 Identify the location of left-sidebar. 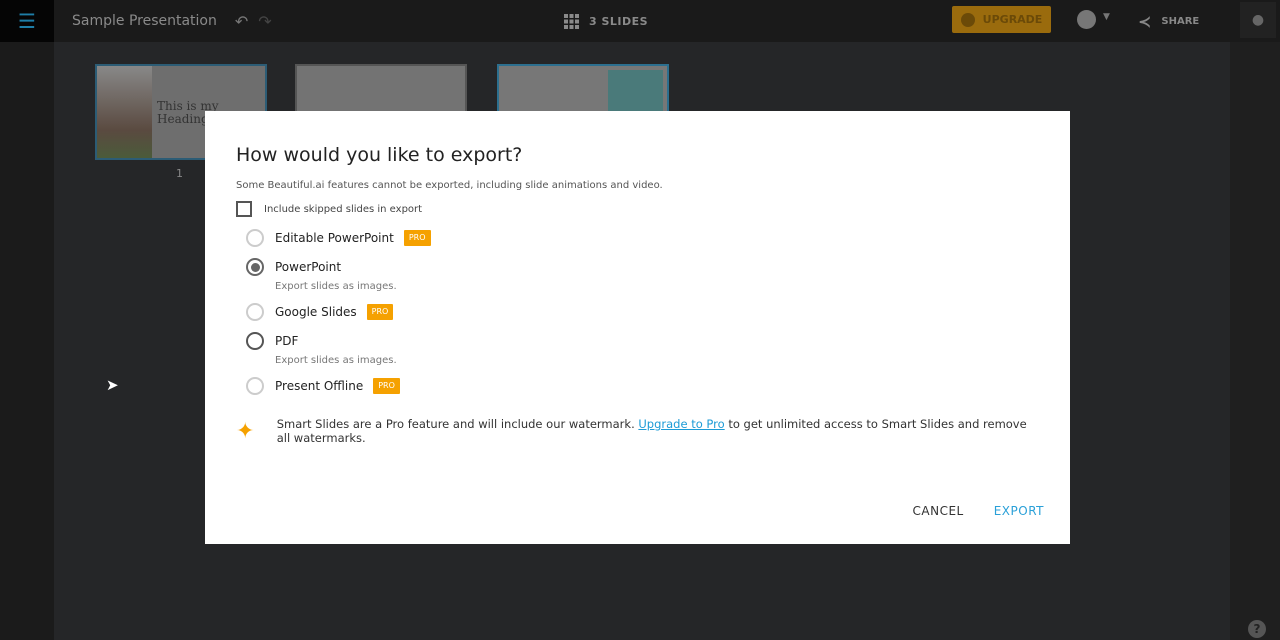
(27, 341).